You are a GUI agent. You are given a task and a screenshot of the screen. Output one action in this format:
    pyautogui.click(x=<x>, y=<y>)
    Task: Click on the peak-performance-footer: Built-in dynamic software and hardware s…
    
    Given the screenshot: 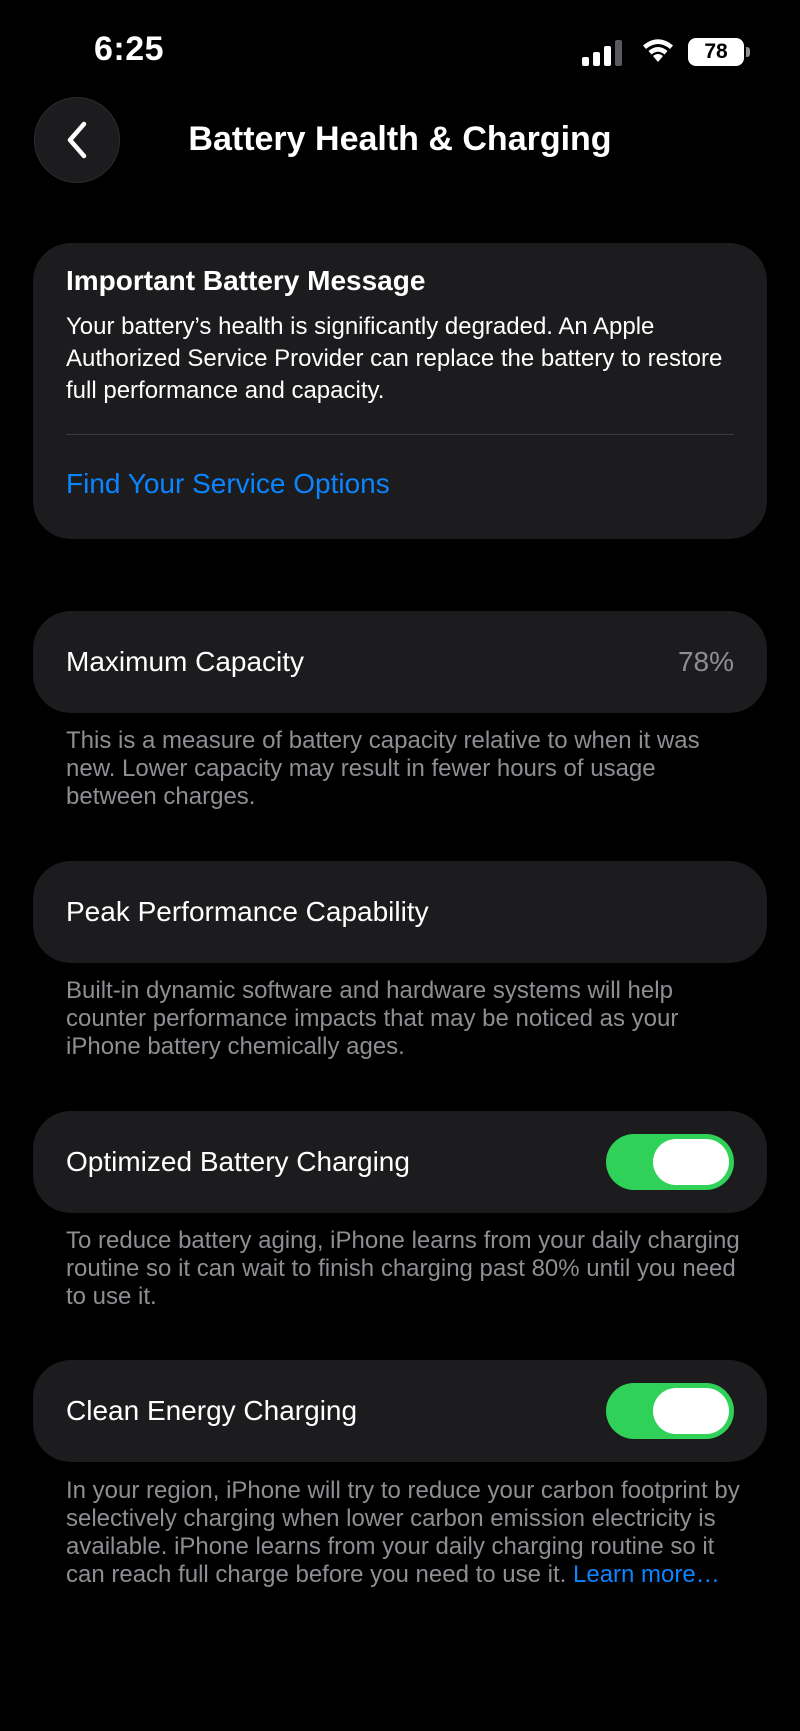 What is the action you would take?
    pyautogui.click(x=372, y=1018)
    